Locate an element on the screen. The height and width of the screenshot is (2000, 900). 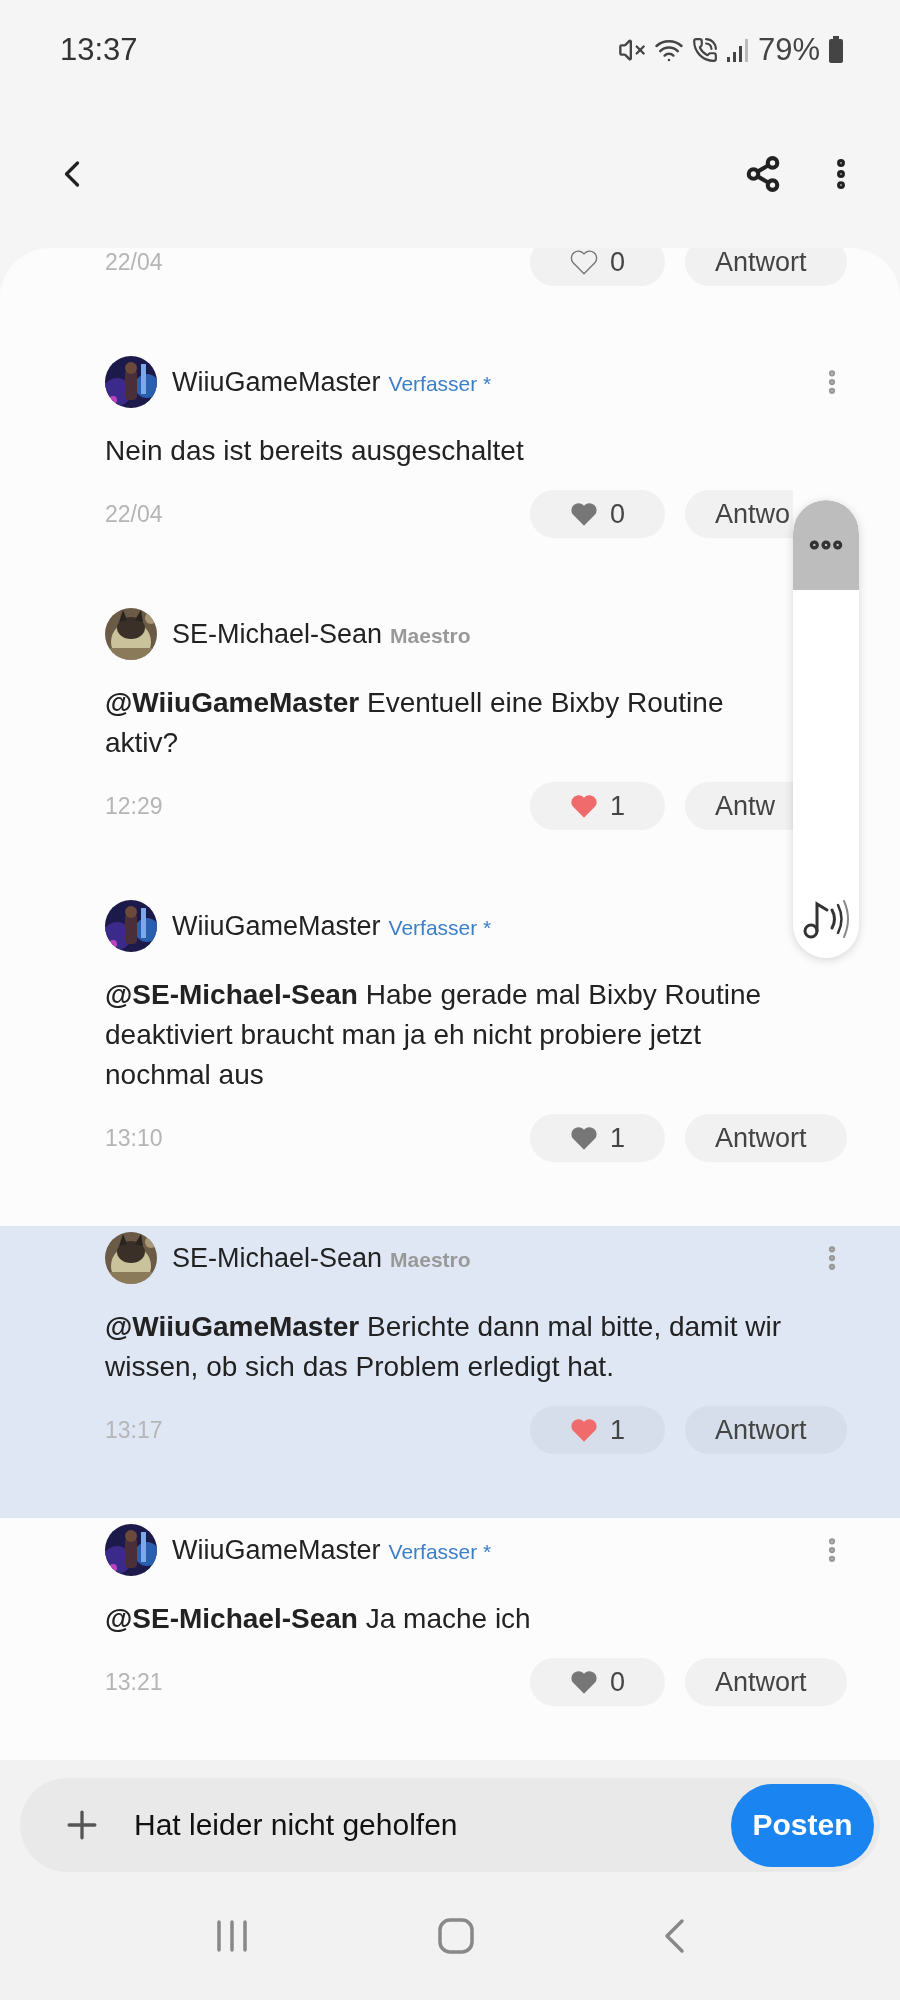
comment-text: @WiiuGameMaster Berichte dann mal bitte, damit wir wissen, ob sich das Problem erledigt hat. is located at coordinates (443, 1347).